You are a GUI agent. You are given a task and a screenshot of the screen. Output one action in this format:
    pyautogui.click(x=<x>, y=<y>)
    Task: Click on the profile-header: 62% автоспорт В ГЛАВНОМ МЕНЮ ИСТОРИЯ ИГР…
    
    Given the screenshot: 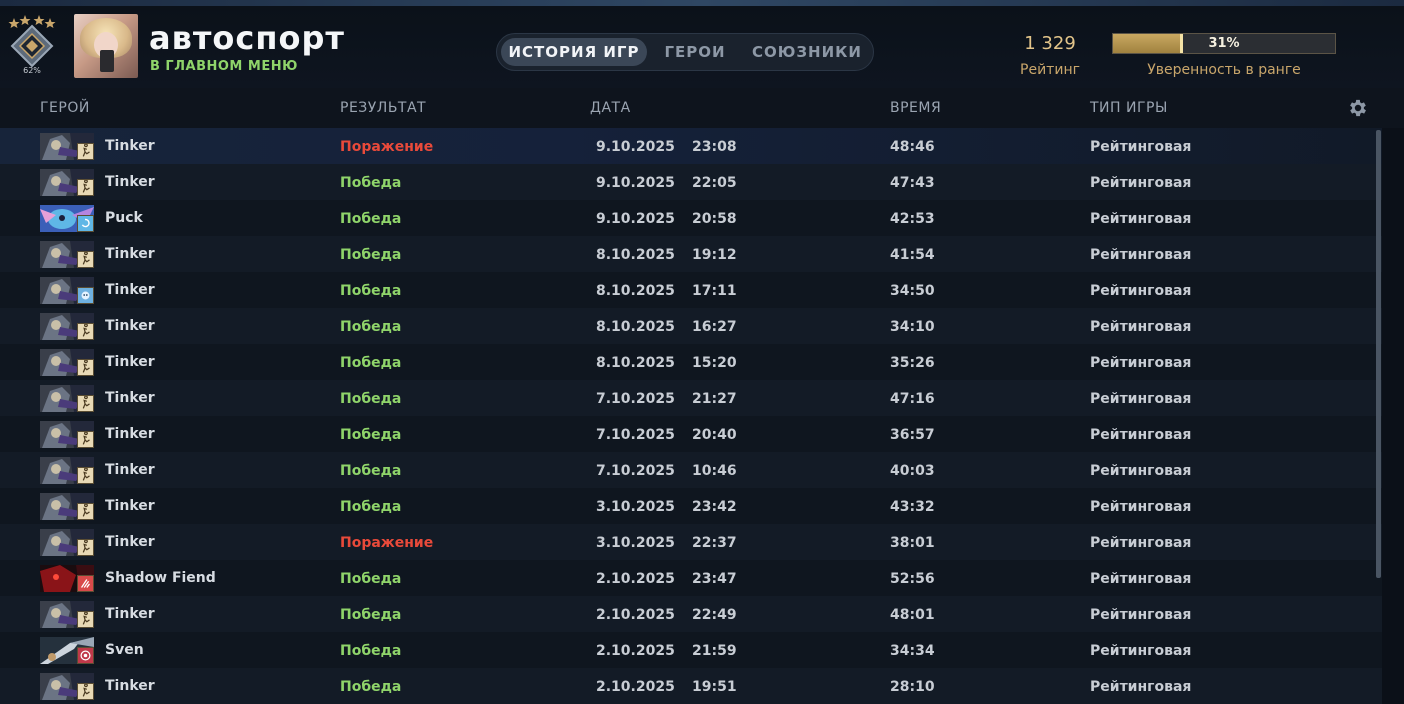 What is the action you would take?
    pyautogui.click(x=702, y=47)
    